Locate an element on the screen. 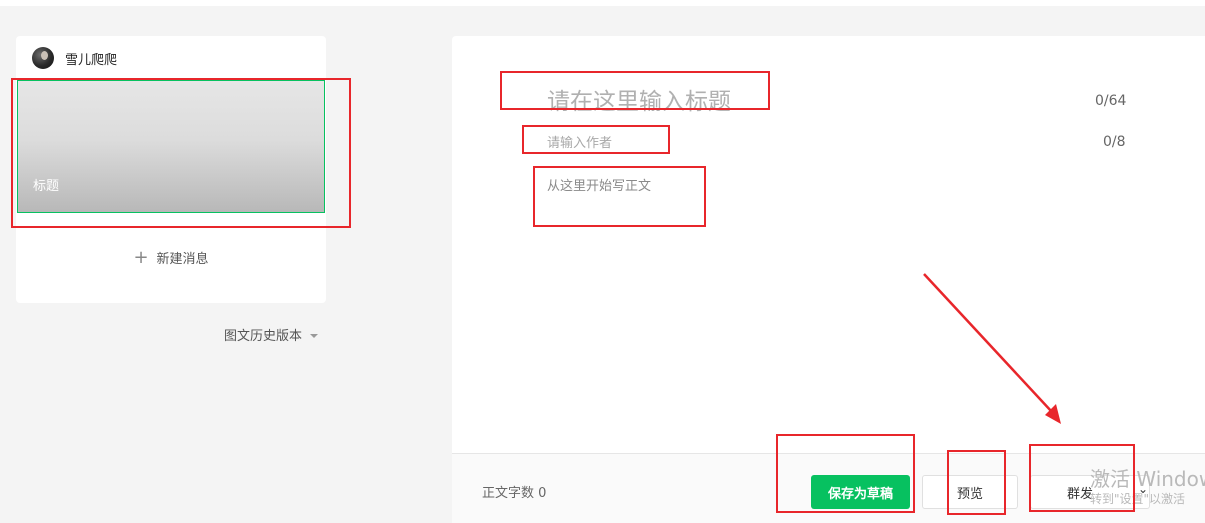 The height and width of the screenshot is (523, 1205). title-char-count: 0/64 is located at coordinates (1111, 101).